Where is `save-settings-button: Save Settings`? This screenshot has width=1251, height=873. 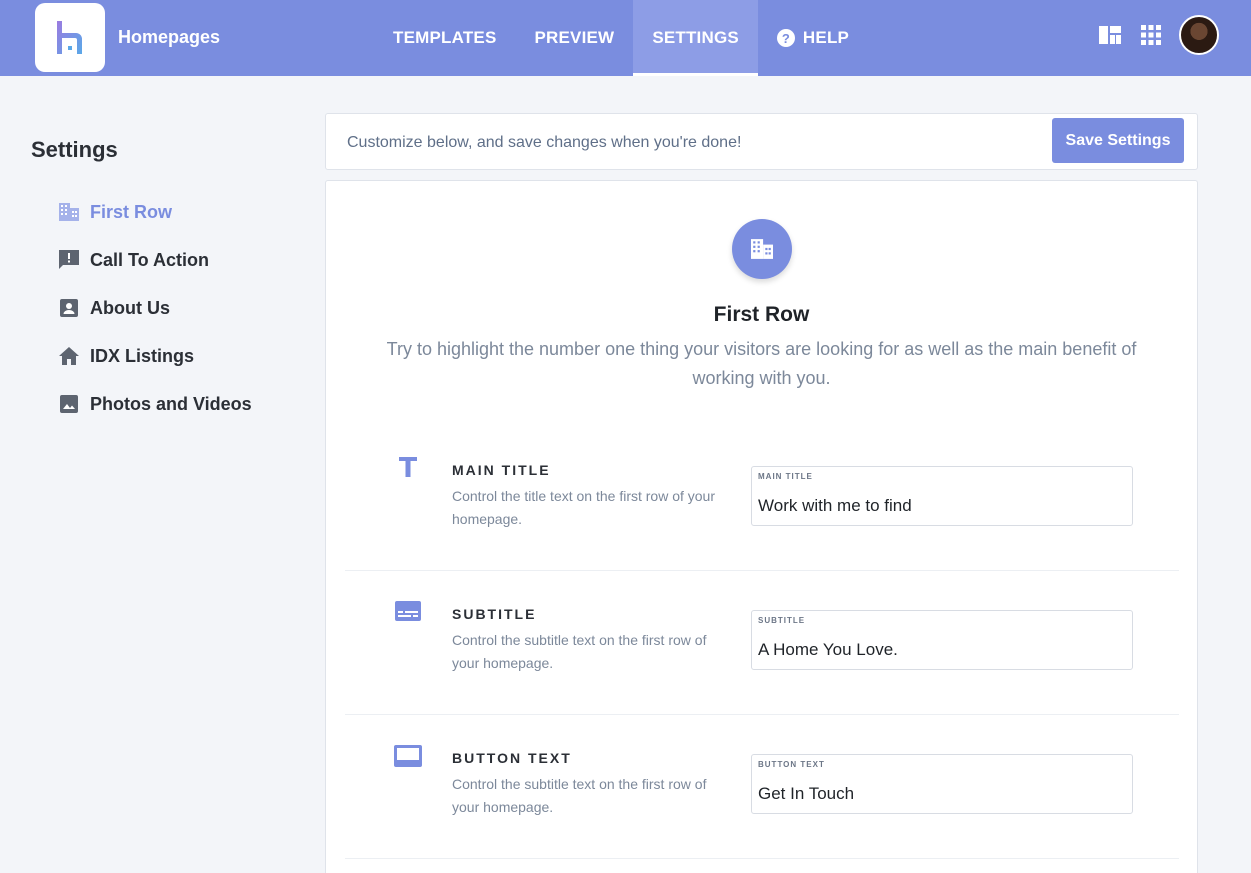 save-settings-button: Save Settings is located at coordinates (1118, 140).